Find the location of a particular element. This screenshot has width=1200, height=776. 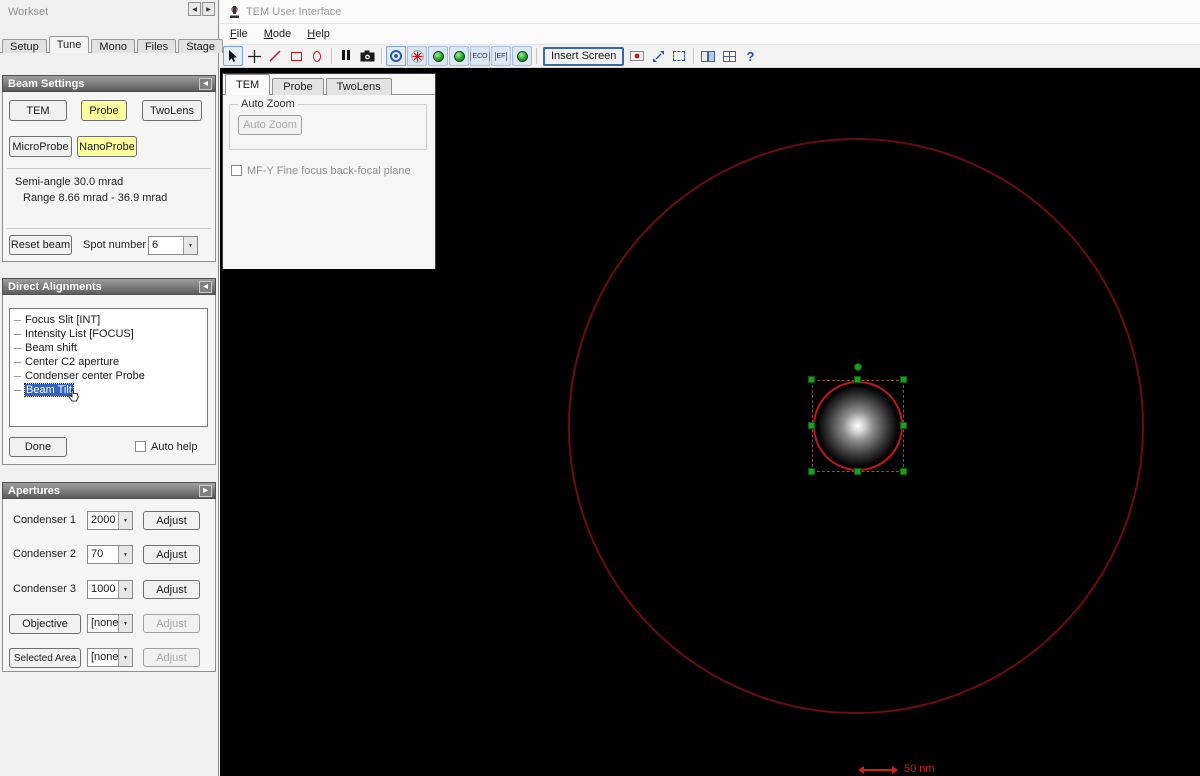

selection-handle-sw is located at coordinates (811, 471).